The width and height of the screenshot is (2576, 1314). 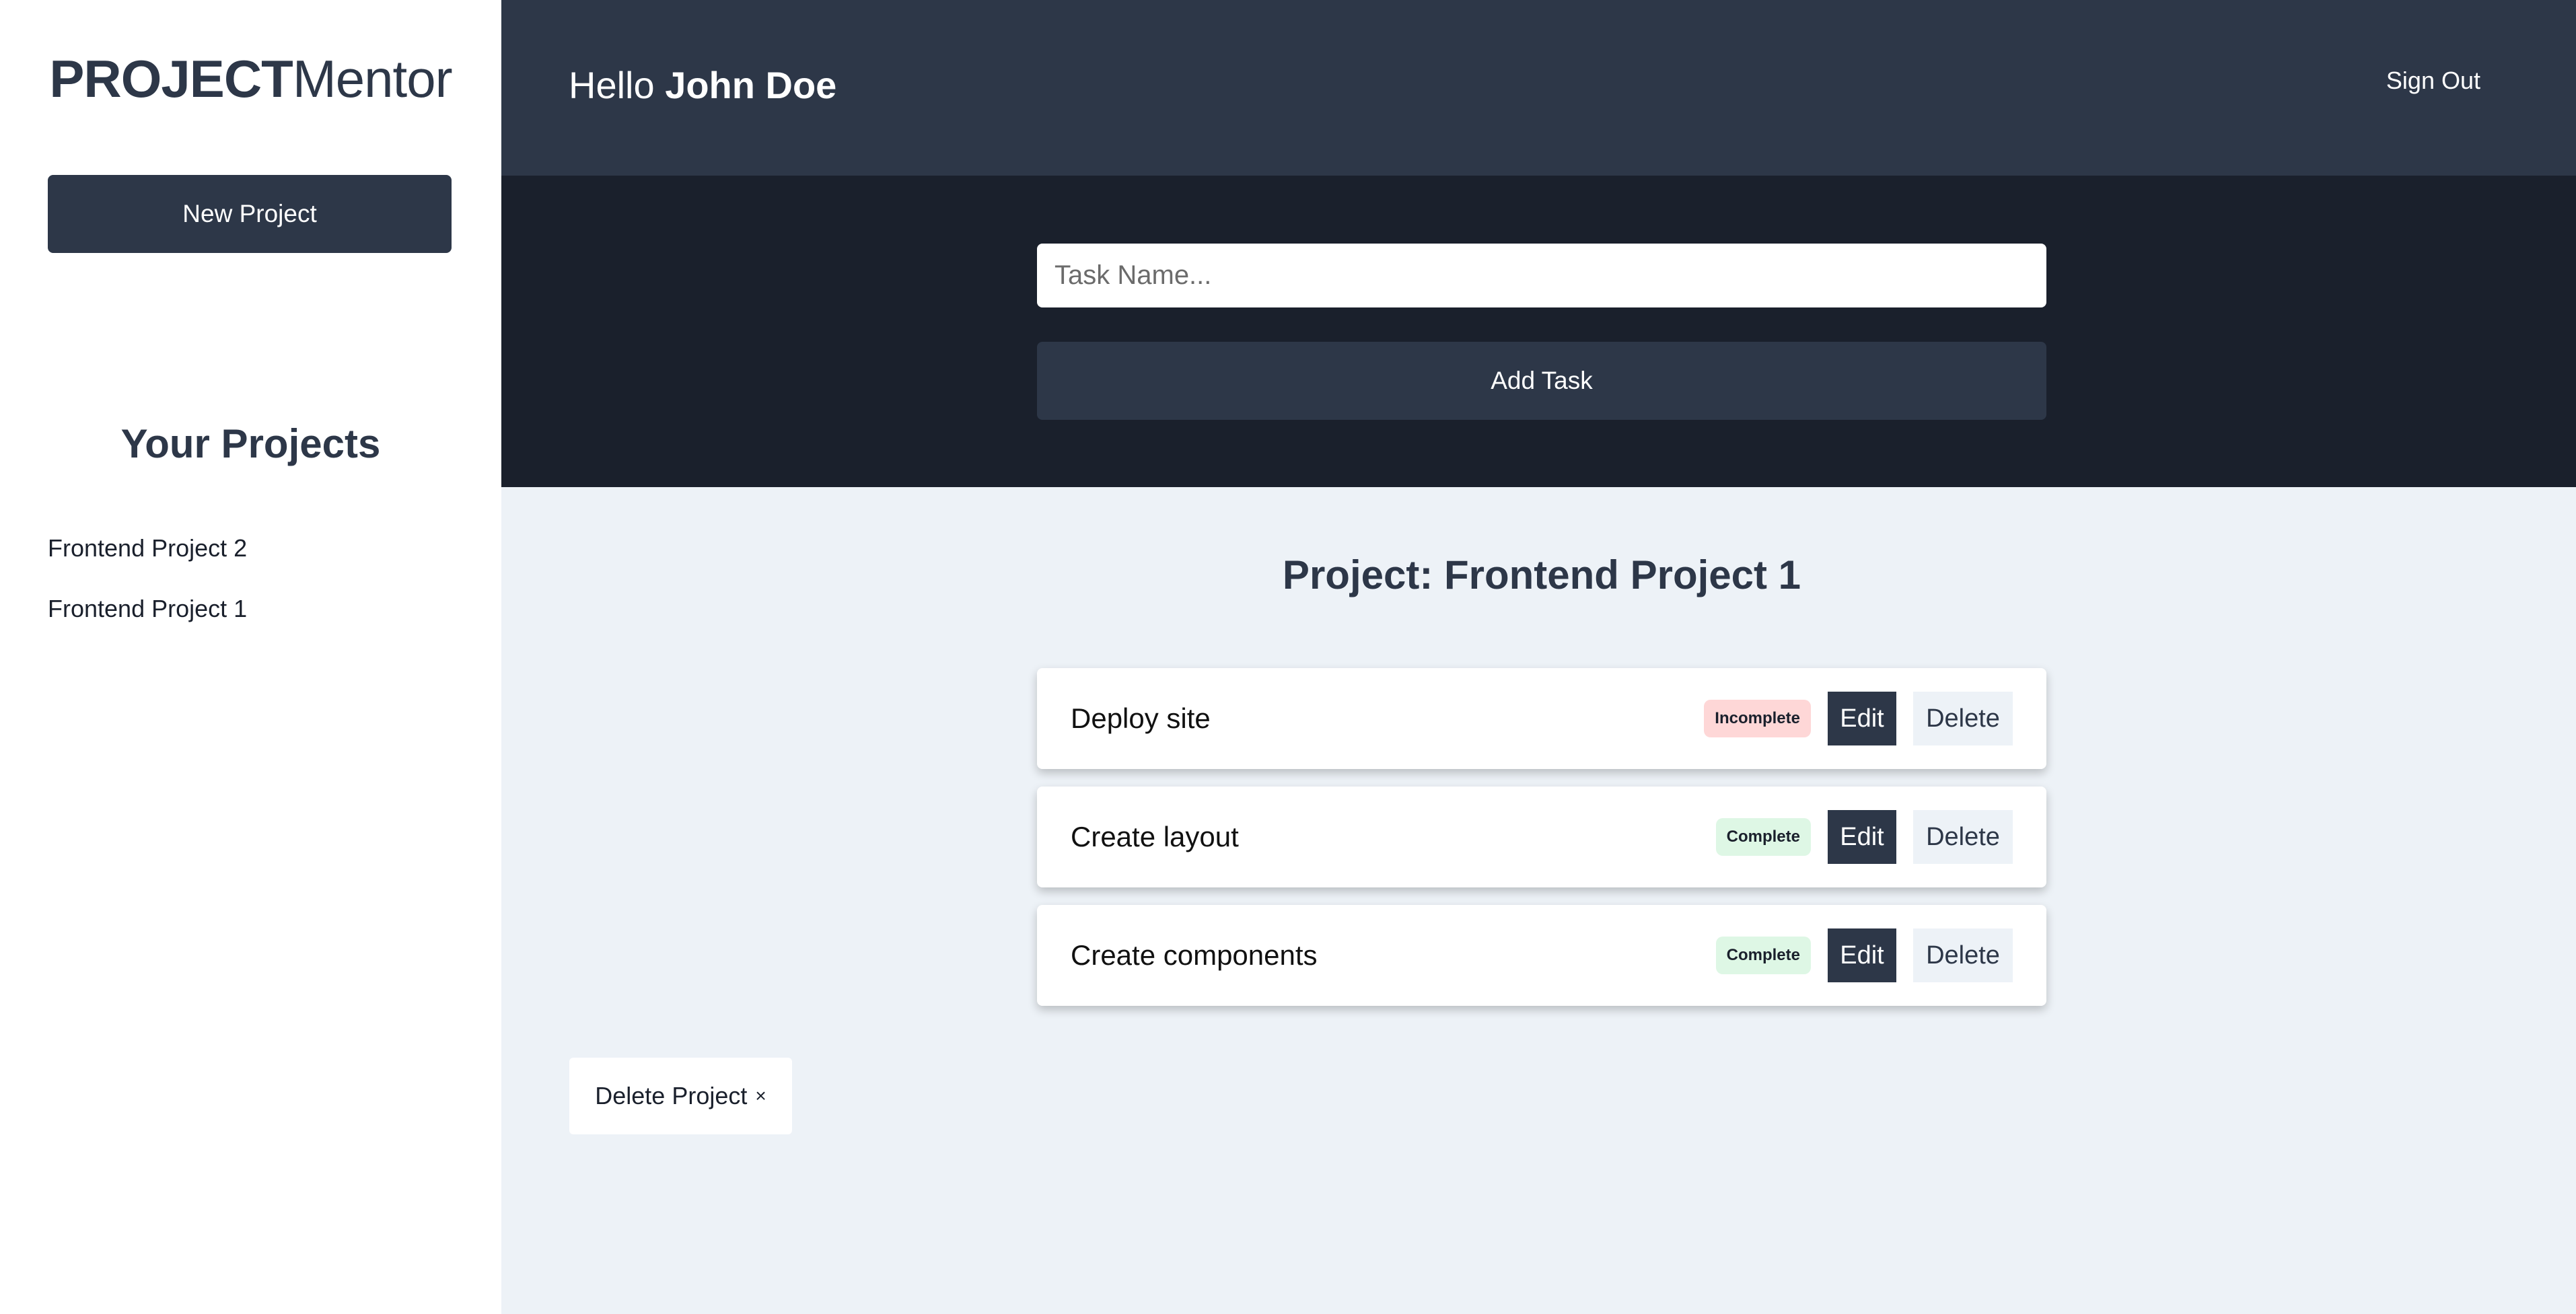 I want to click on task-card: Create layout Complete Edit Delete, so click(x=1541, y=837).